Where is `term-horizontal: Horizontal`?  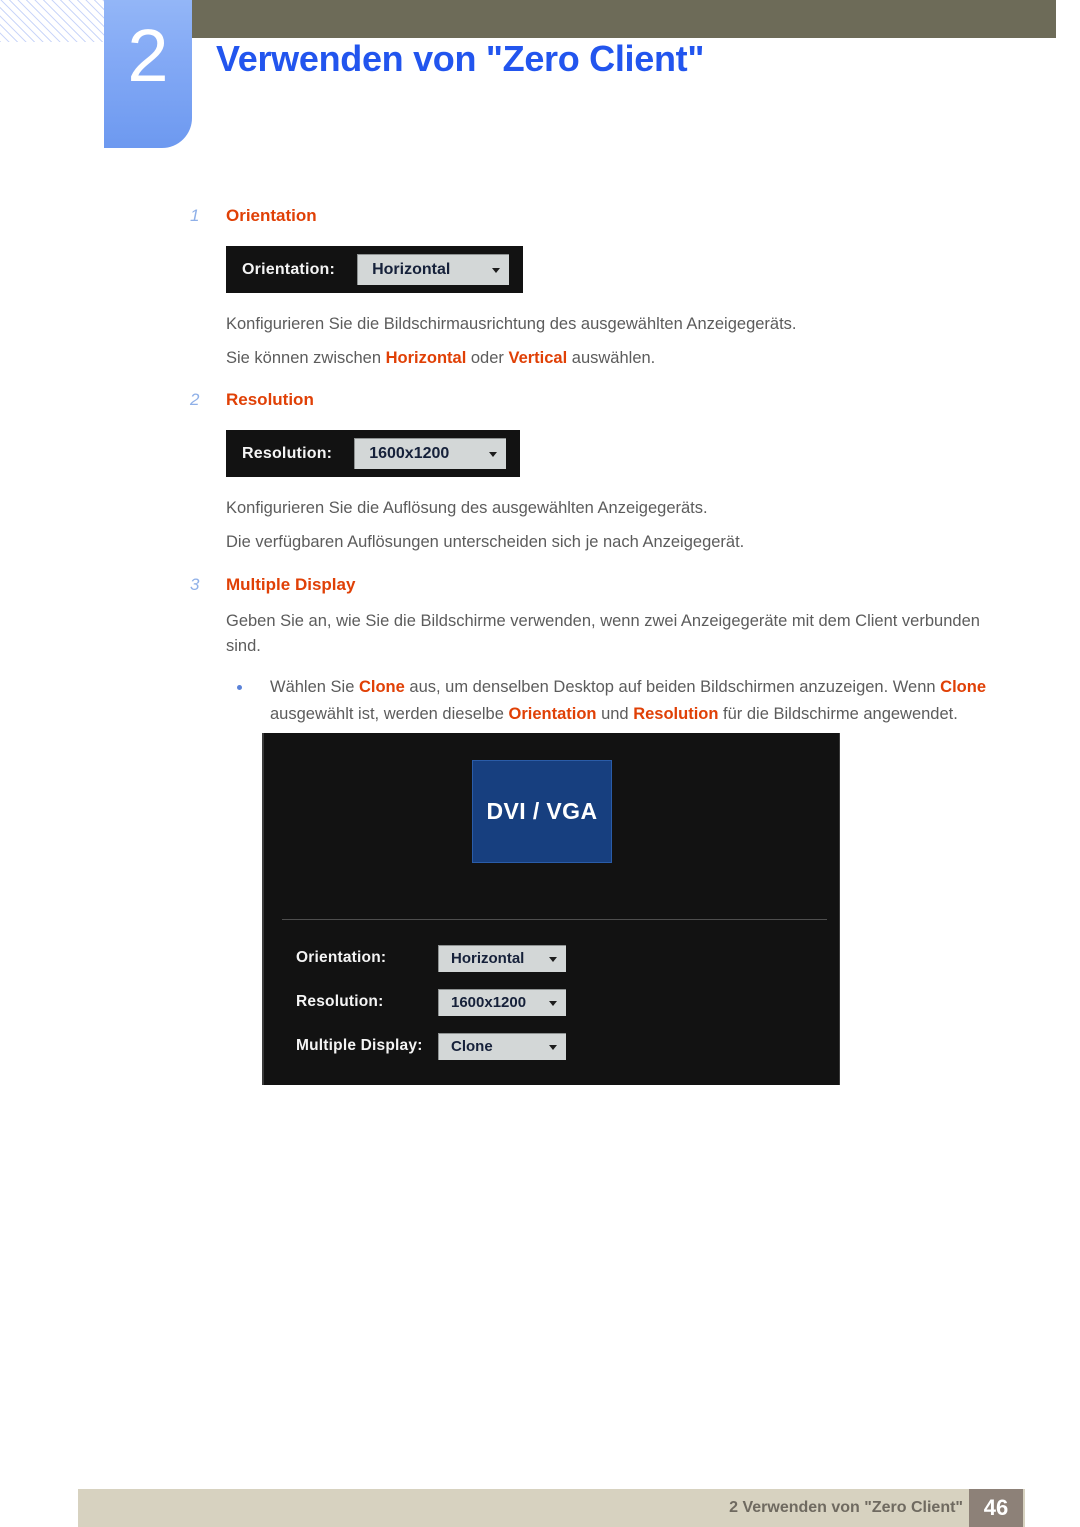
term-horizontal: Horizontal is located at coordinates (426, 358).